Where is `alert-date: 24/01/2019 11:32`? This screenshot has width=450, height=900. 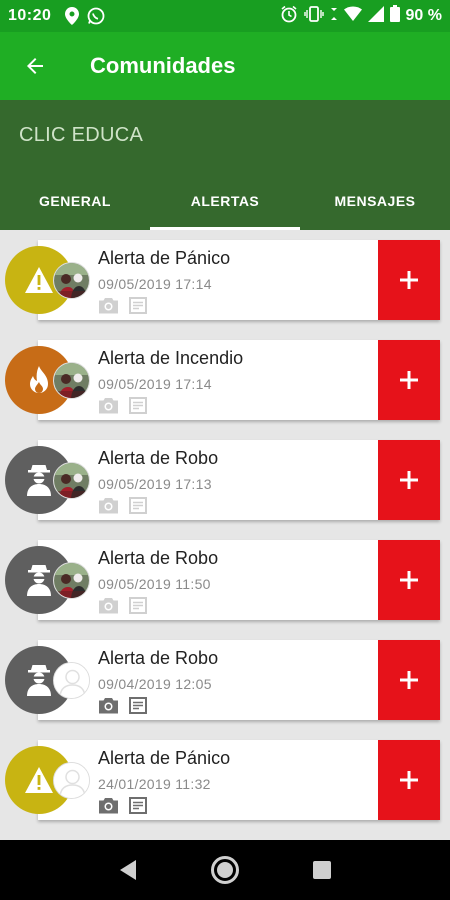 alert-date: 24/01/2019 11:32 is located at coordinates (154, 784).